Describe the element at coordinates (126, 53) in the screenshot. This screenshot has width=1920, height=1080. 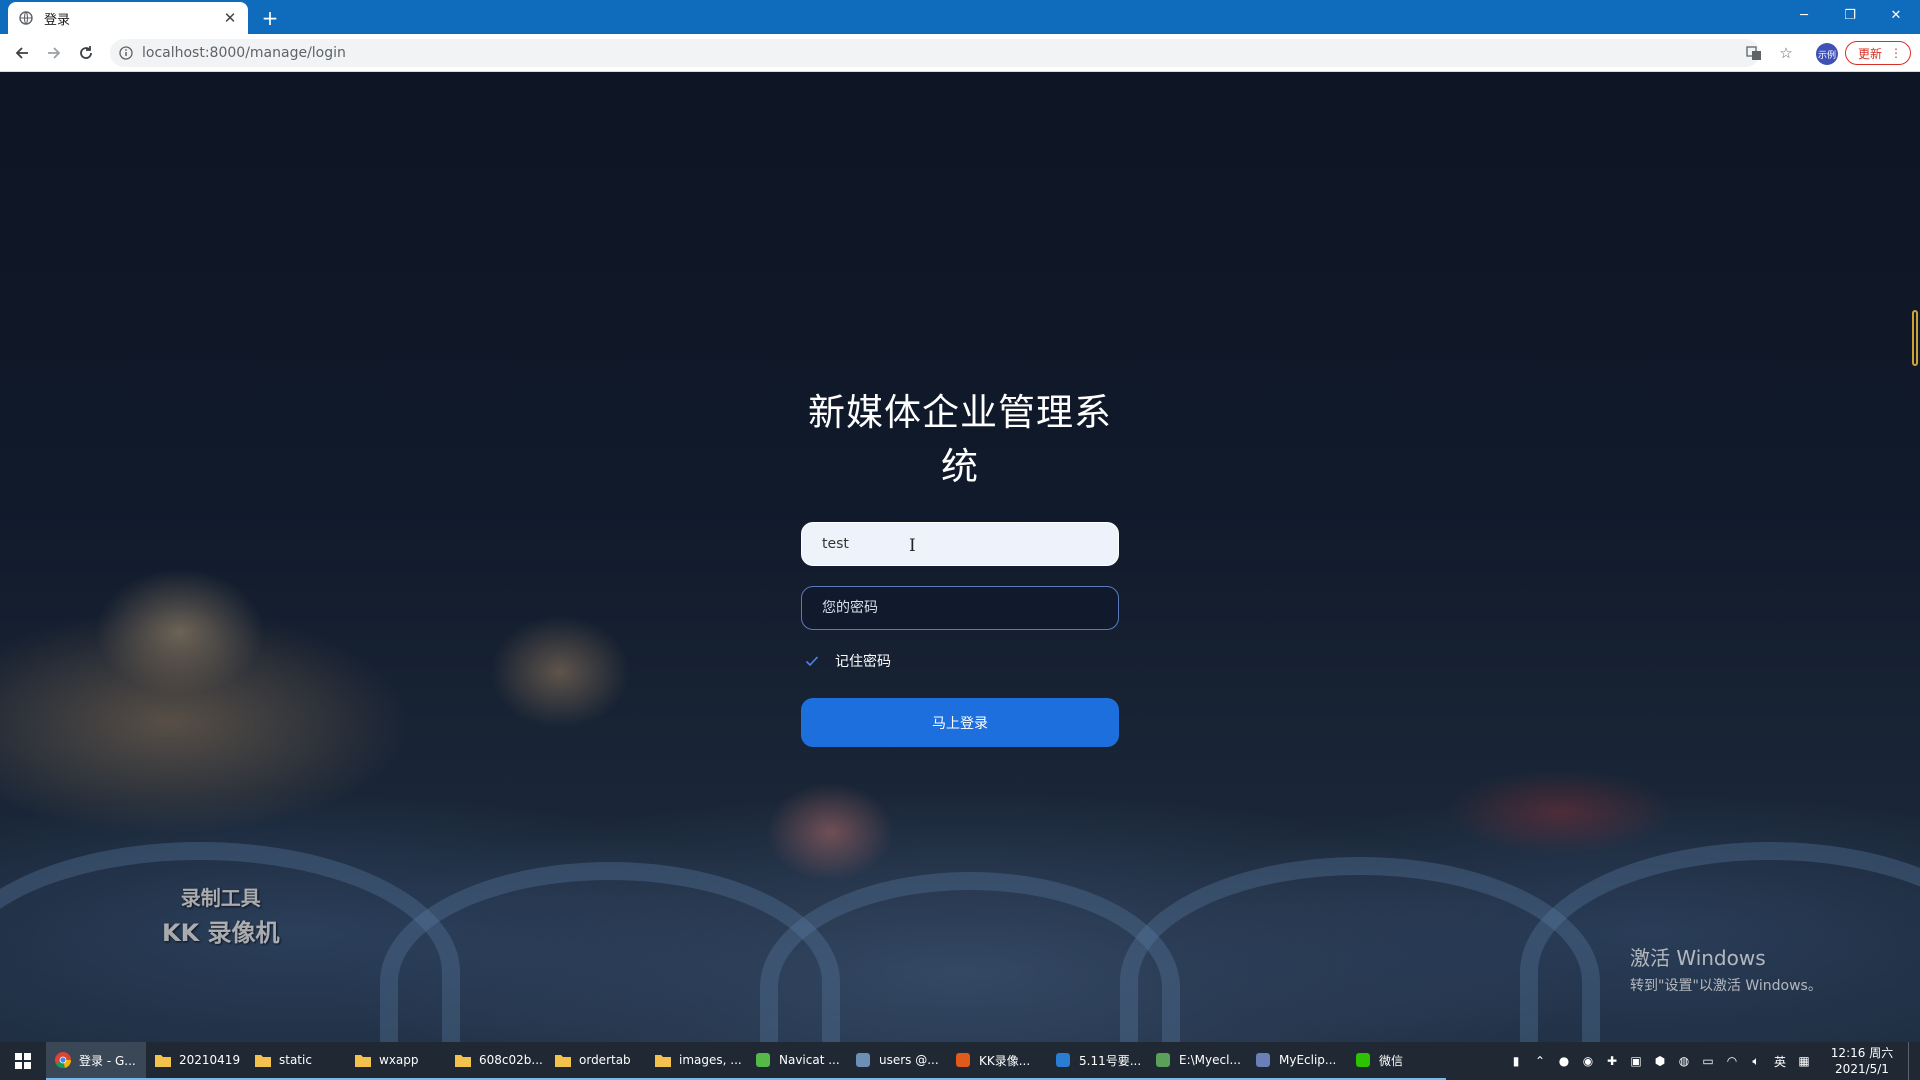
I see `site-info-icon` at that location.